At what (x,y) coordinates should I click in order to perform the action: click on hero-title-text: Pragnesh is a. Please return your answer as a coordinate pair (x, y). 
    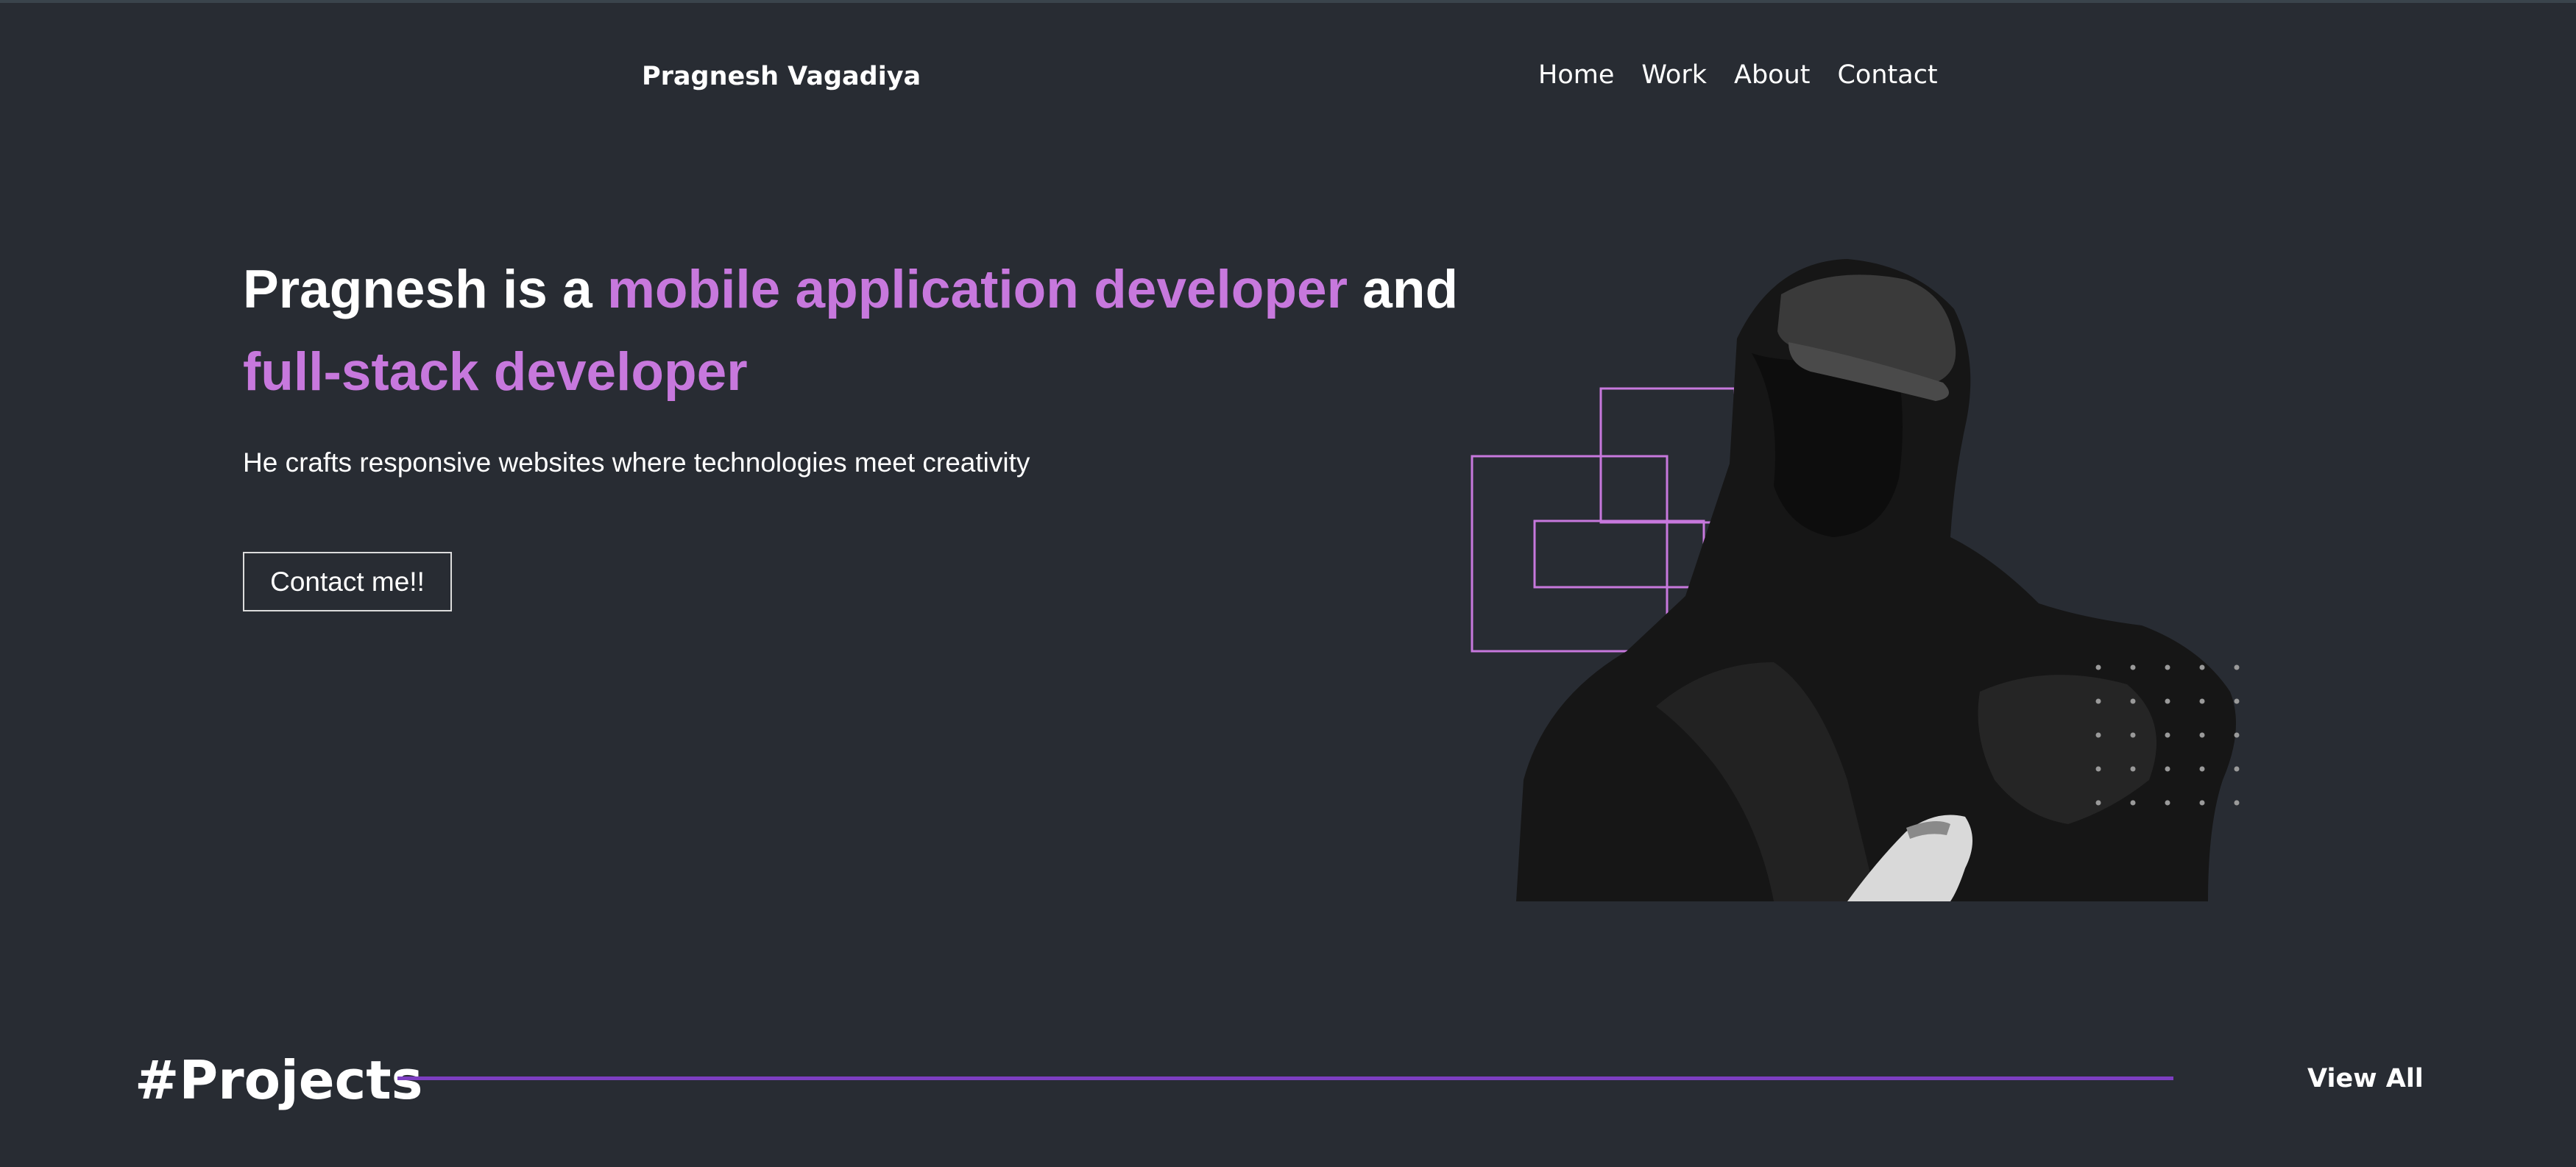
    Looking at the image, I should click on (425, 289).